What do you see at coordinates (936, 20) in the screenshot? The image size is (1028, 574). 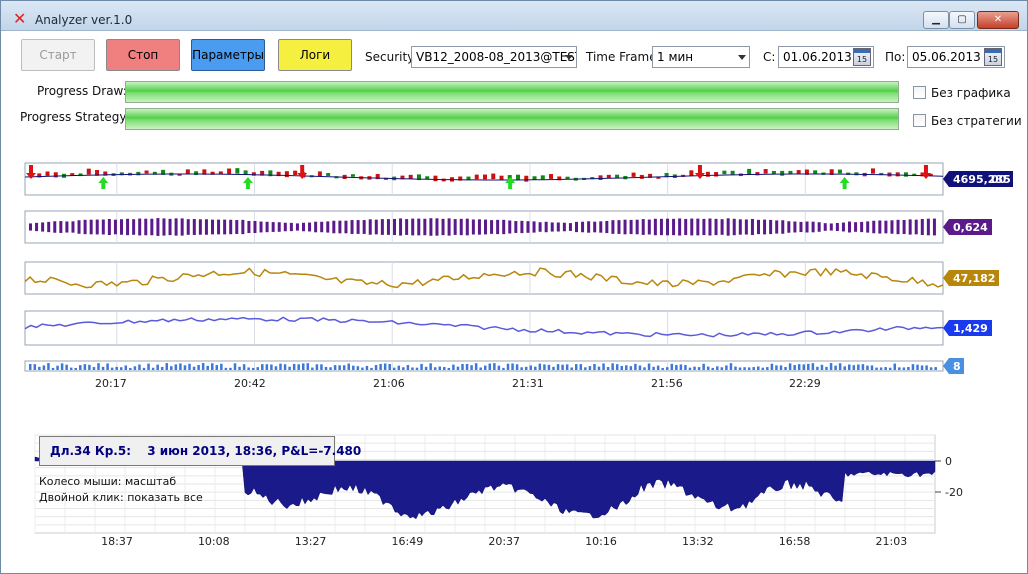 I see `minimize-button: ▁` at bounding box center [936, 20].